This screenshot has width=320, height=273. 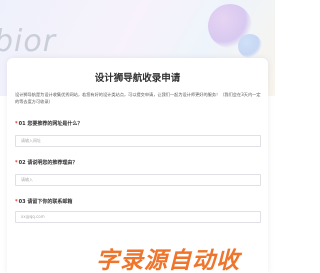 I want to click on decorative-blob, so click(x=250, y=46).